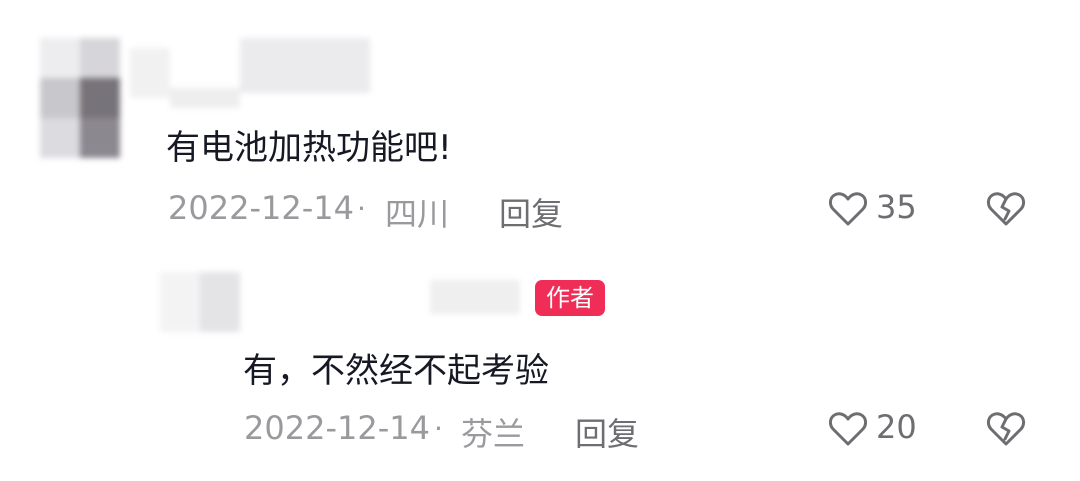  What do you see at coordinates (261, 208) in the screenshot?
I see `comment-date: 2022-12-14` at bounding box center [261, 208].